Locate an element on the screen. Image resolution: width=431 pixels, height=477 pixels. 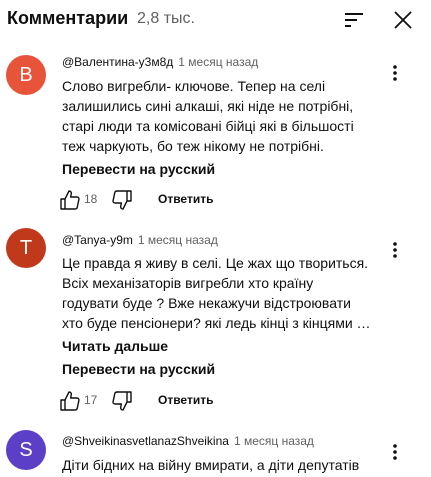
avatar: T is located at coordinates (26, 248).